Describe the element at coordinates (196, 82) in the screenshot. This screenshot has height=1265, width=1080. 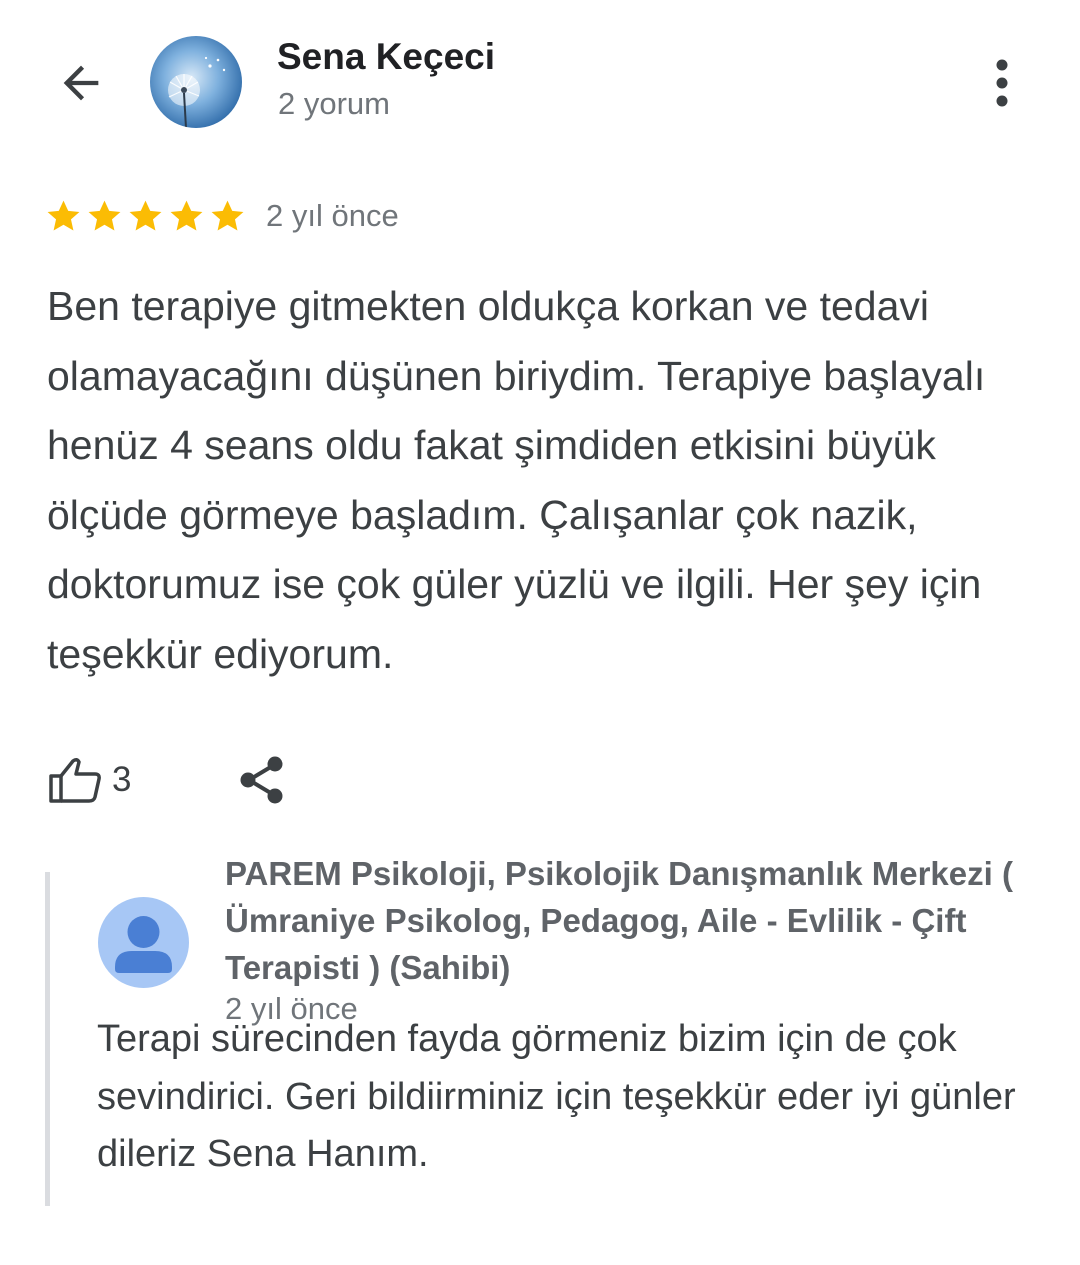
I see `reviewer-avatar` at that location.